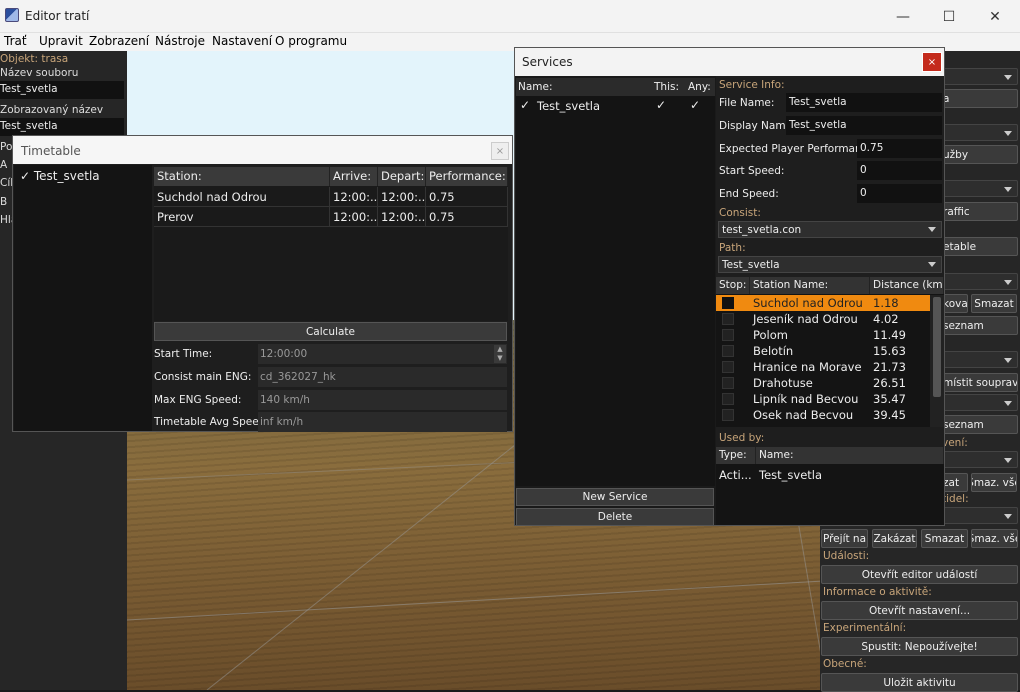 The image size is (1020, 692). Describe the element at coordinates (330, 331) in the screenshot. I see `calculate-button: Calculate` at that location.